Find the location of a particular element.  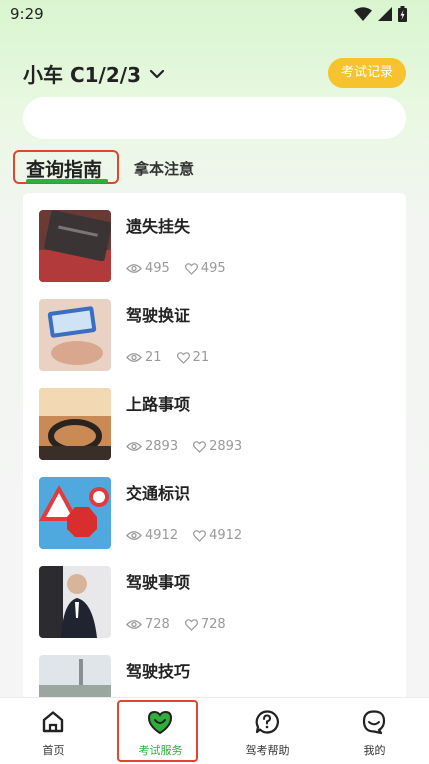

item-stats: 495 495 is located at coordinates (183, 268).